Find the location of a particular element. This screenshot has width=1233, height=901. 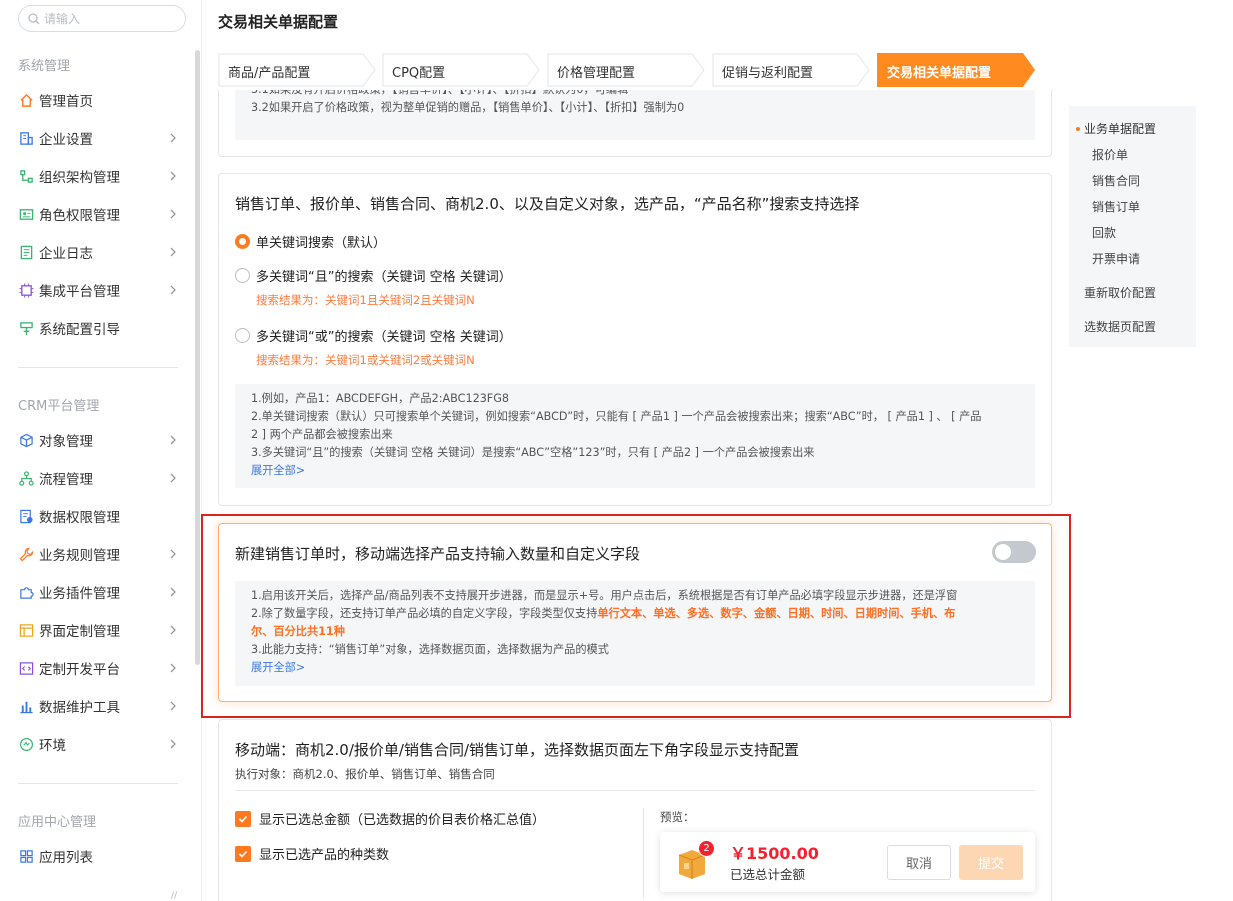

preview-divider is located at coordinates (643, 853).